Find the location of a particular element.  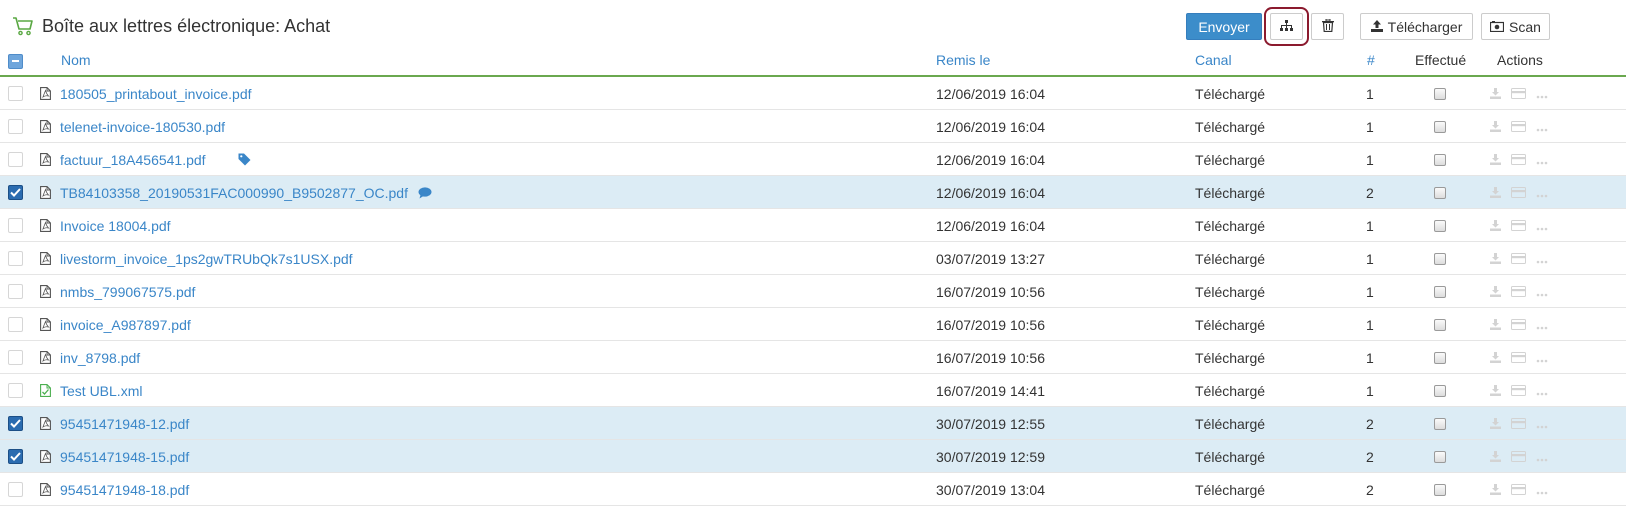

tag-icon is located at coordinates (244, 159).